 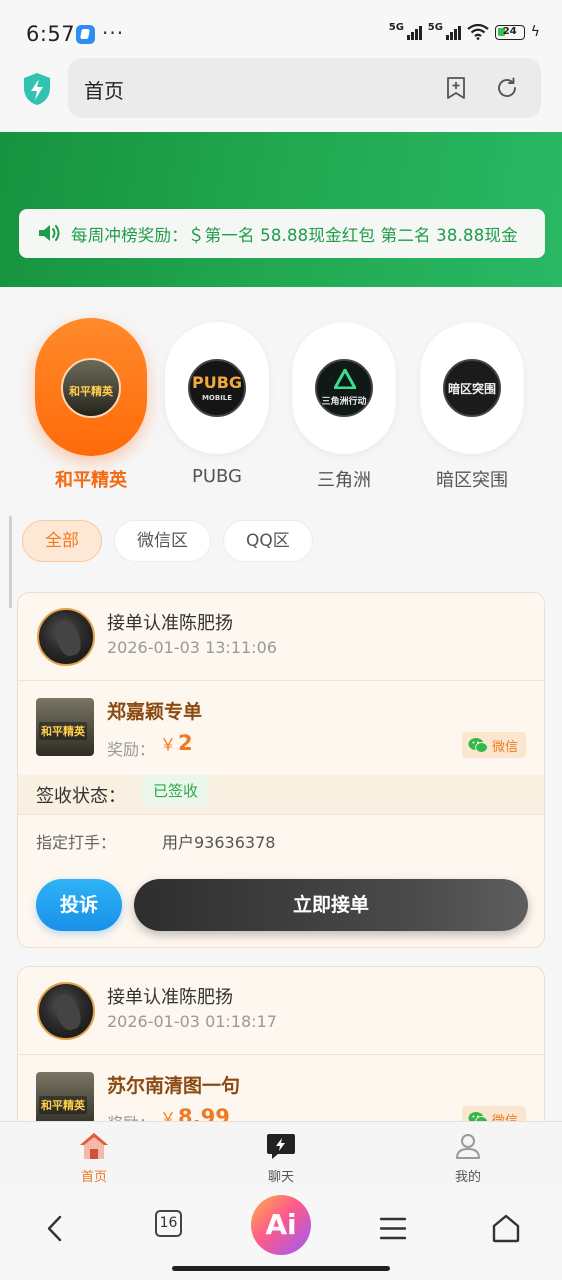 What do you see at coordinates (478, 745) in the screenshot?
I see `wechat-icon` at bounding box center [478, 745].